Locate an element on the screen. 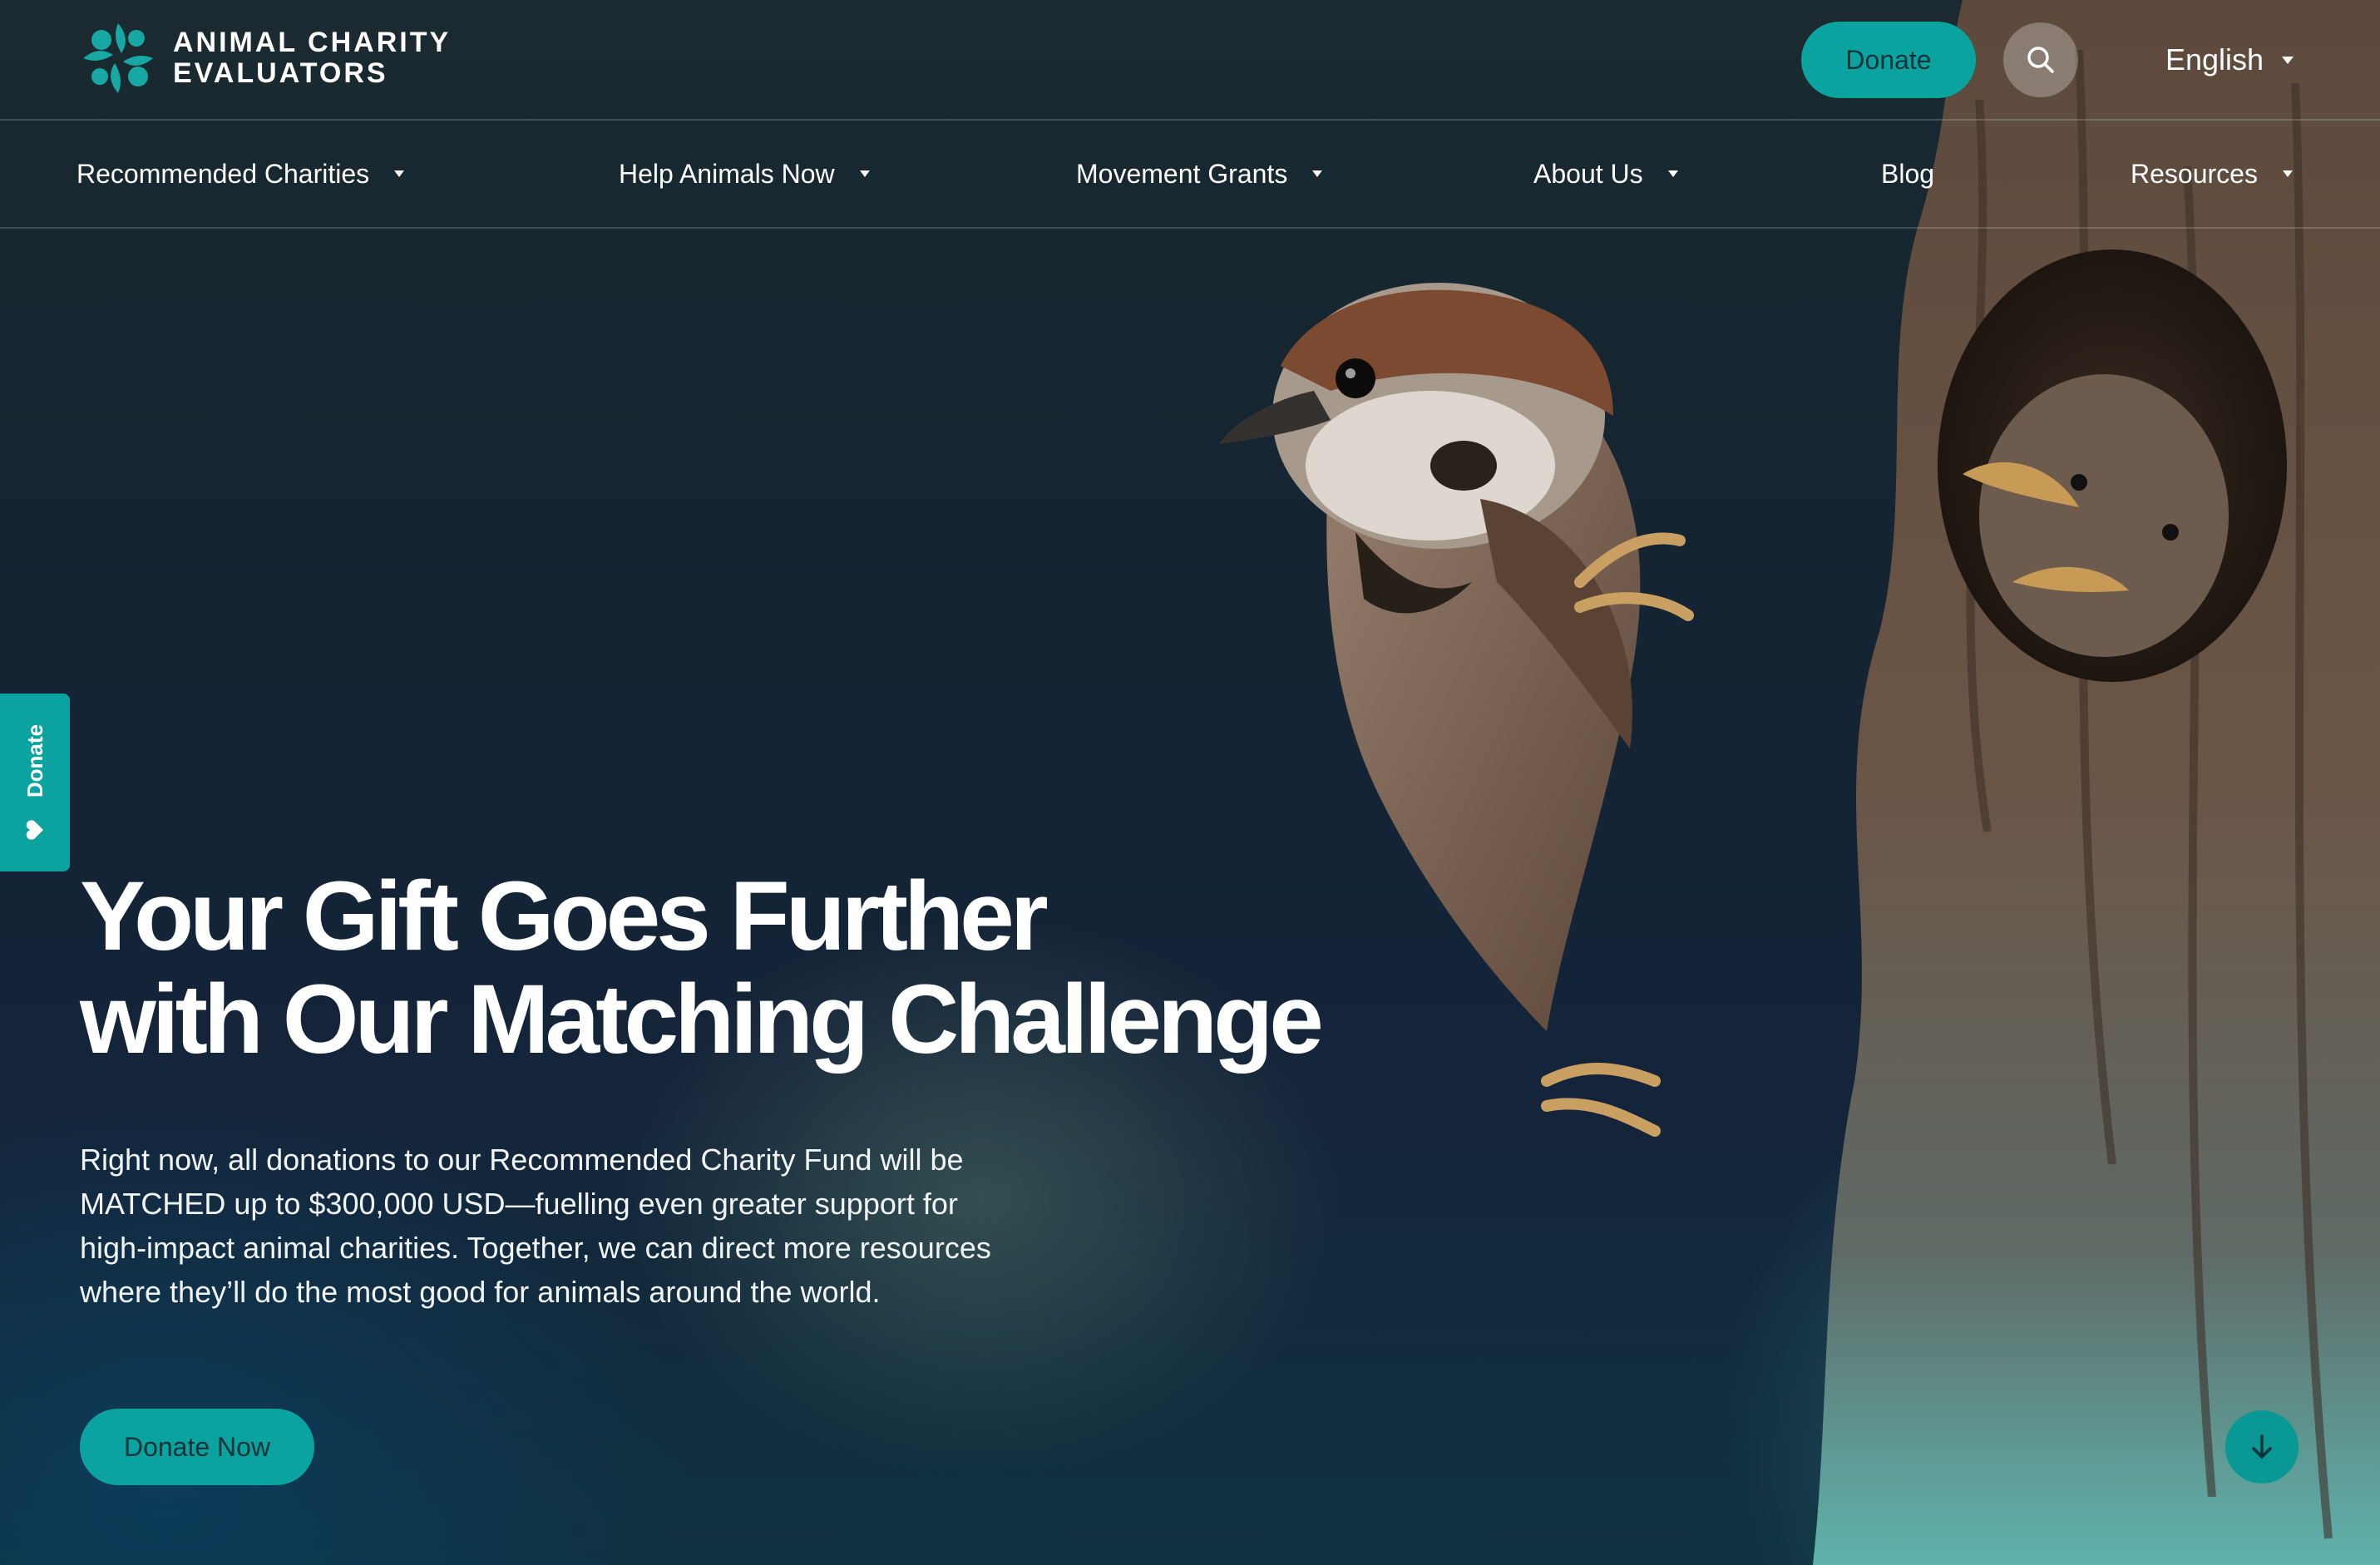  nav-item-help-animals-now: Help Animals Now is located at coordinates (744, 174).